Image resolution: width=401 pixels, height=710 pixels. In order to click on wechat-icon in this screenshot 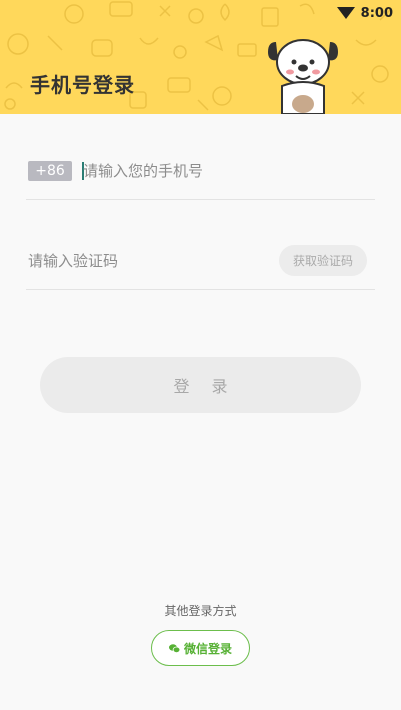, I will do `click(174, 648)`.